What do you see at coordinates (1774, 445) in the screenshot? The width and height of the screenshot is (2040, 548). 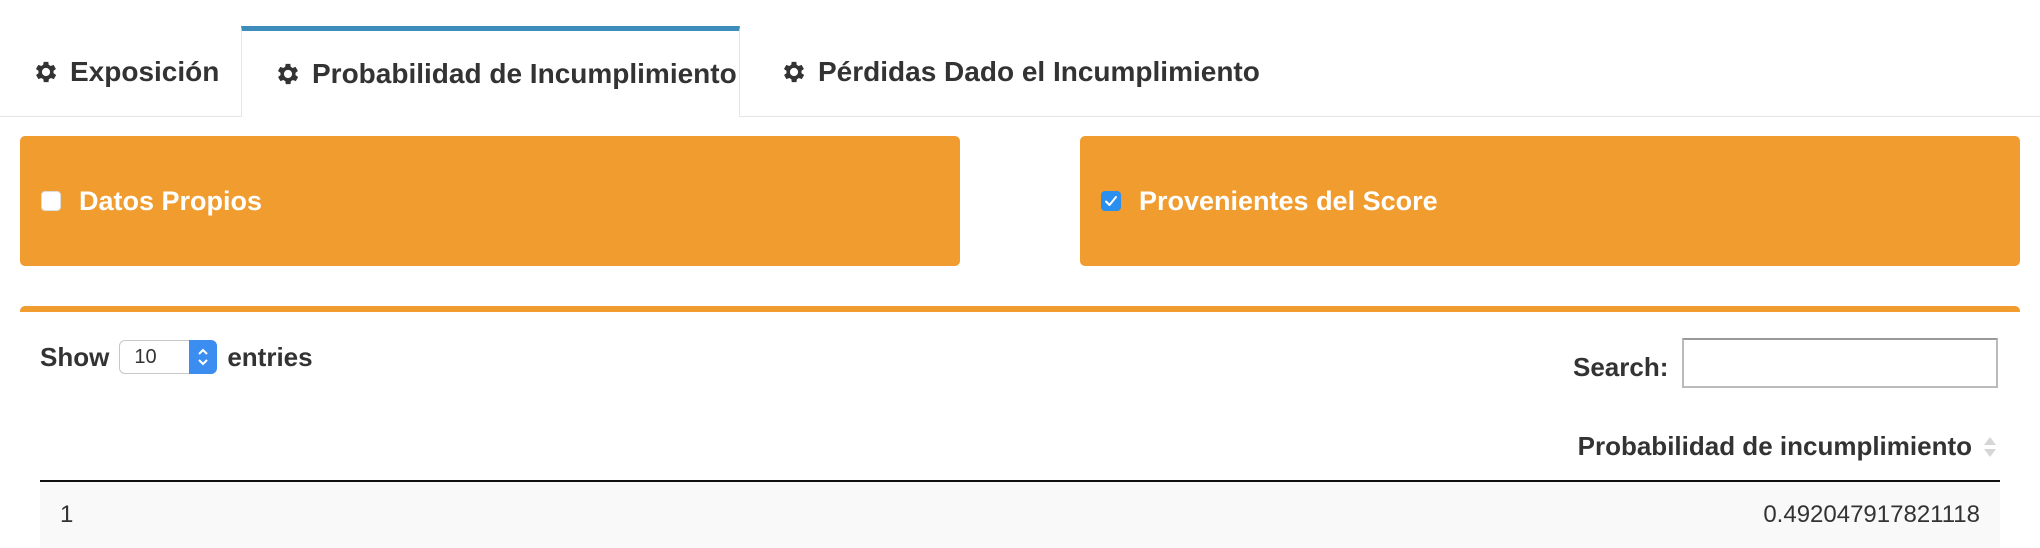 I see `column-header-label: Probabilidad de incumplimiento` at bounding box center [1774, 445].